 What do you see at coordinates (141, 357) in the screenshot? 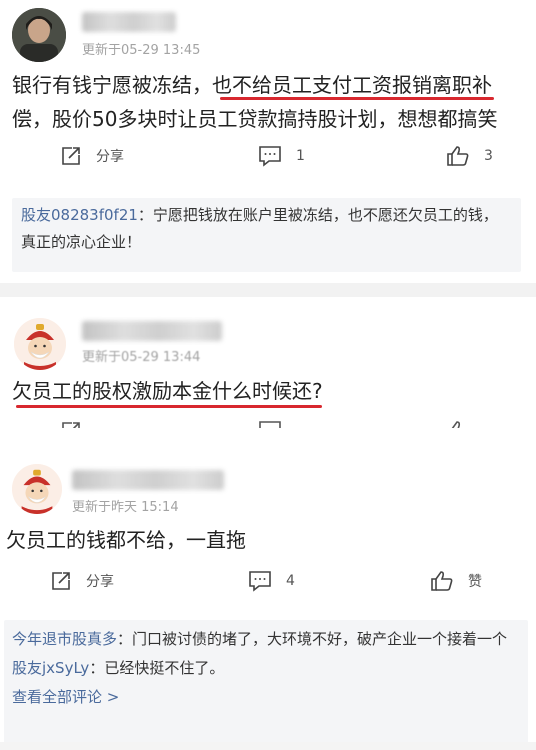
I see `post-time: 更新于05-29 13:44` at bounding box center [141, 357].